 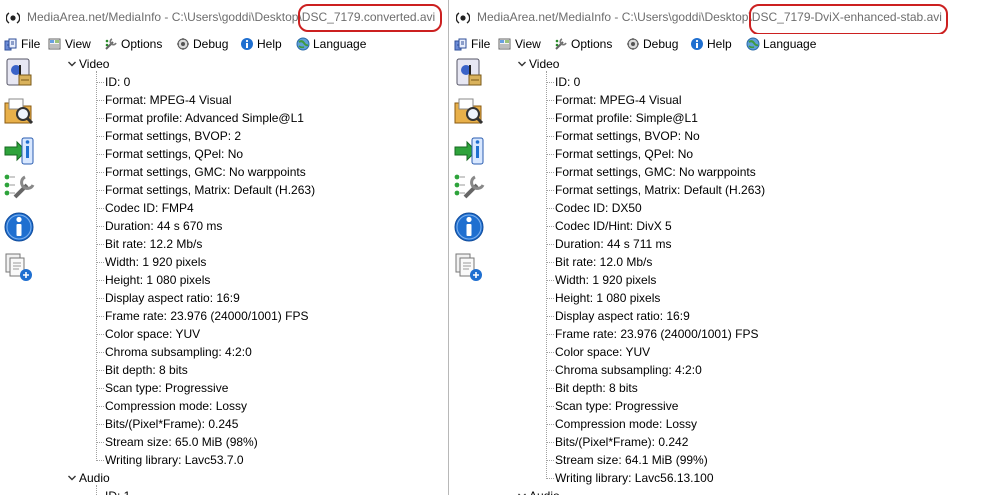 I want to click on tree-field: Codec ID: FMP4, so click(x=149, y=208).